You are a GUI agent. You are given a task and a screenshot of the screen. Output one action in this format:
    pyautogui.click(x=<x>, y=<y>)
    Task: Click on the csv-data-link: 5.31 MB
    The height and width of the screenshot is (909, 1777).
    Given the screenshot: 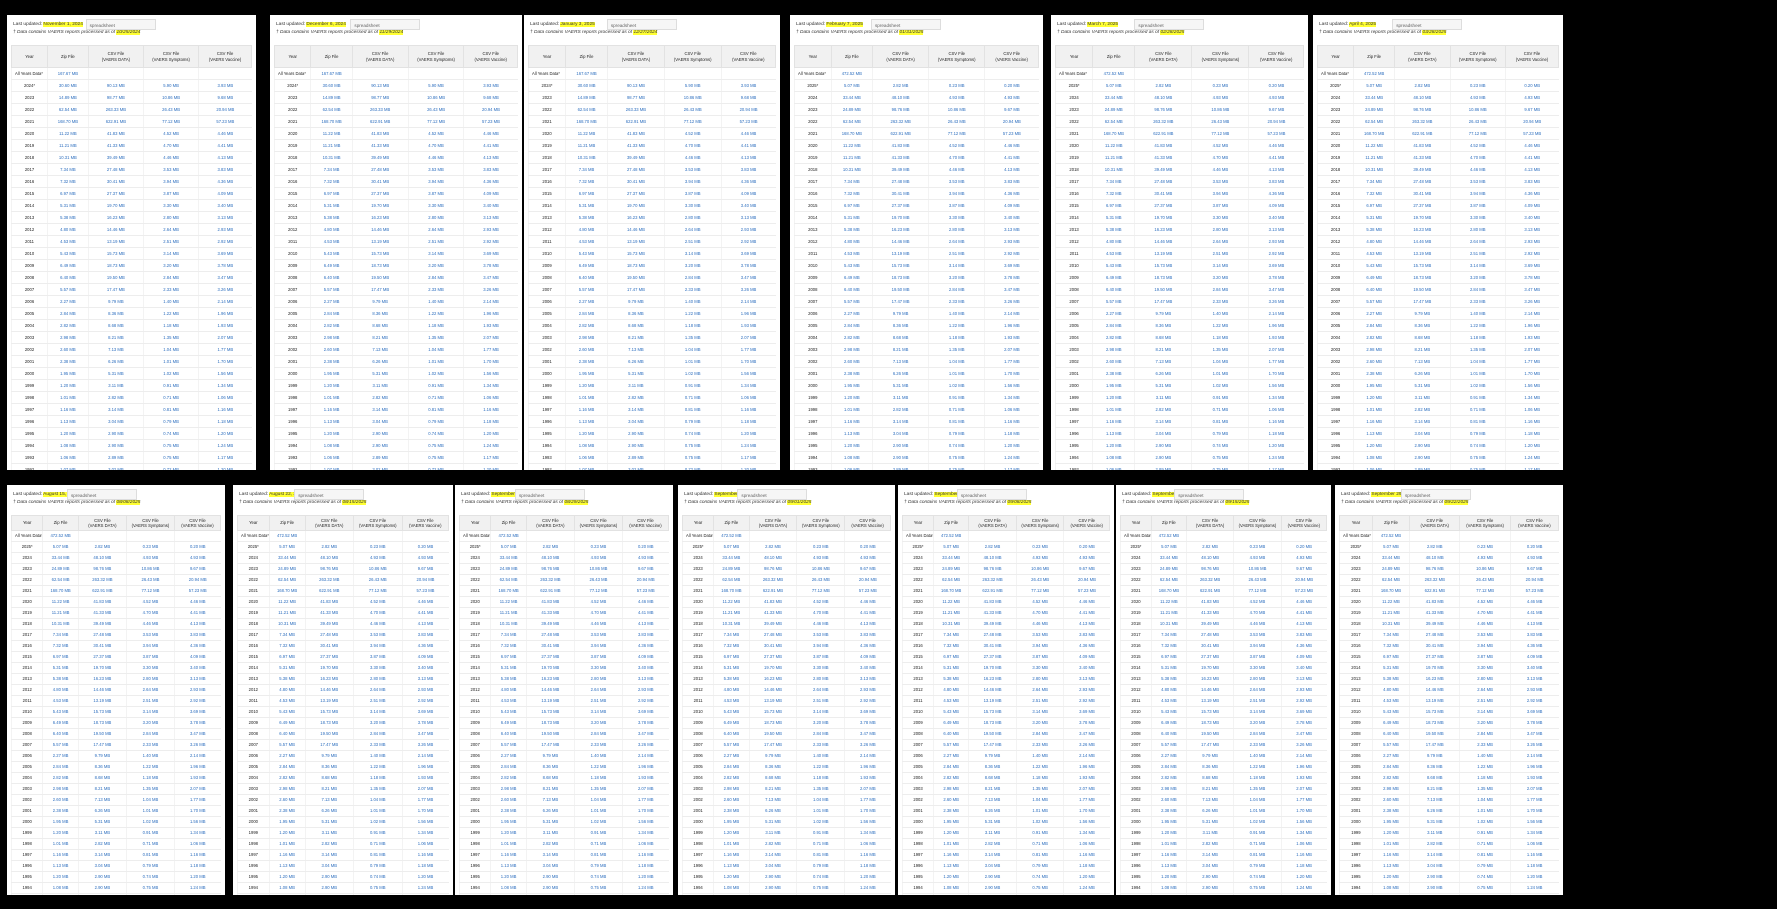 What is the action you would take?
    pyautogui.click(x=550, y=822)
    